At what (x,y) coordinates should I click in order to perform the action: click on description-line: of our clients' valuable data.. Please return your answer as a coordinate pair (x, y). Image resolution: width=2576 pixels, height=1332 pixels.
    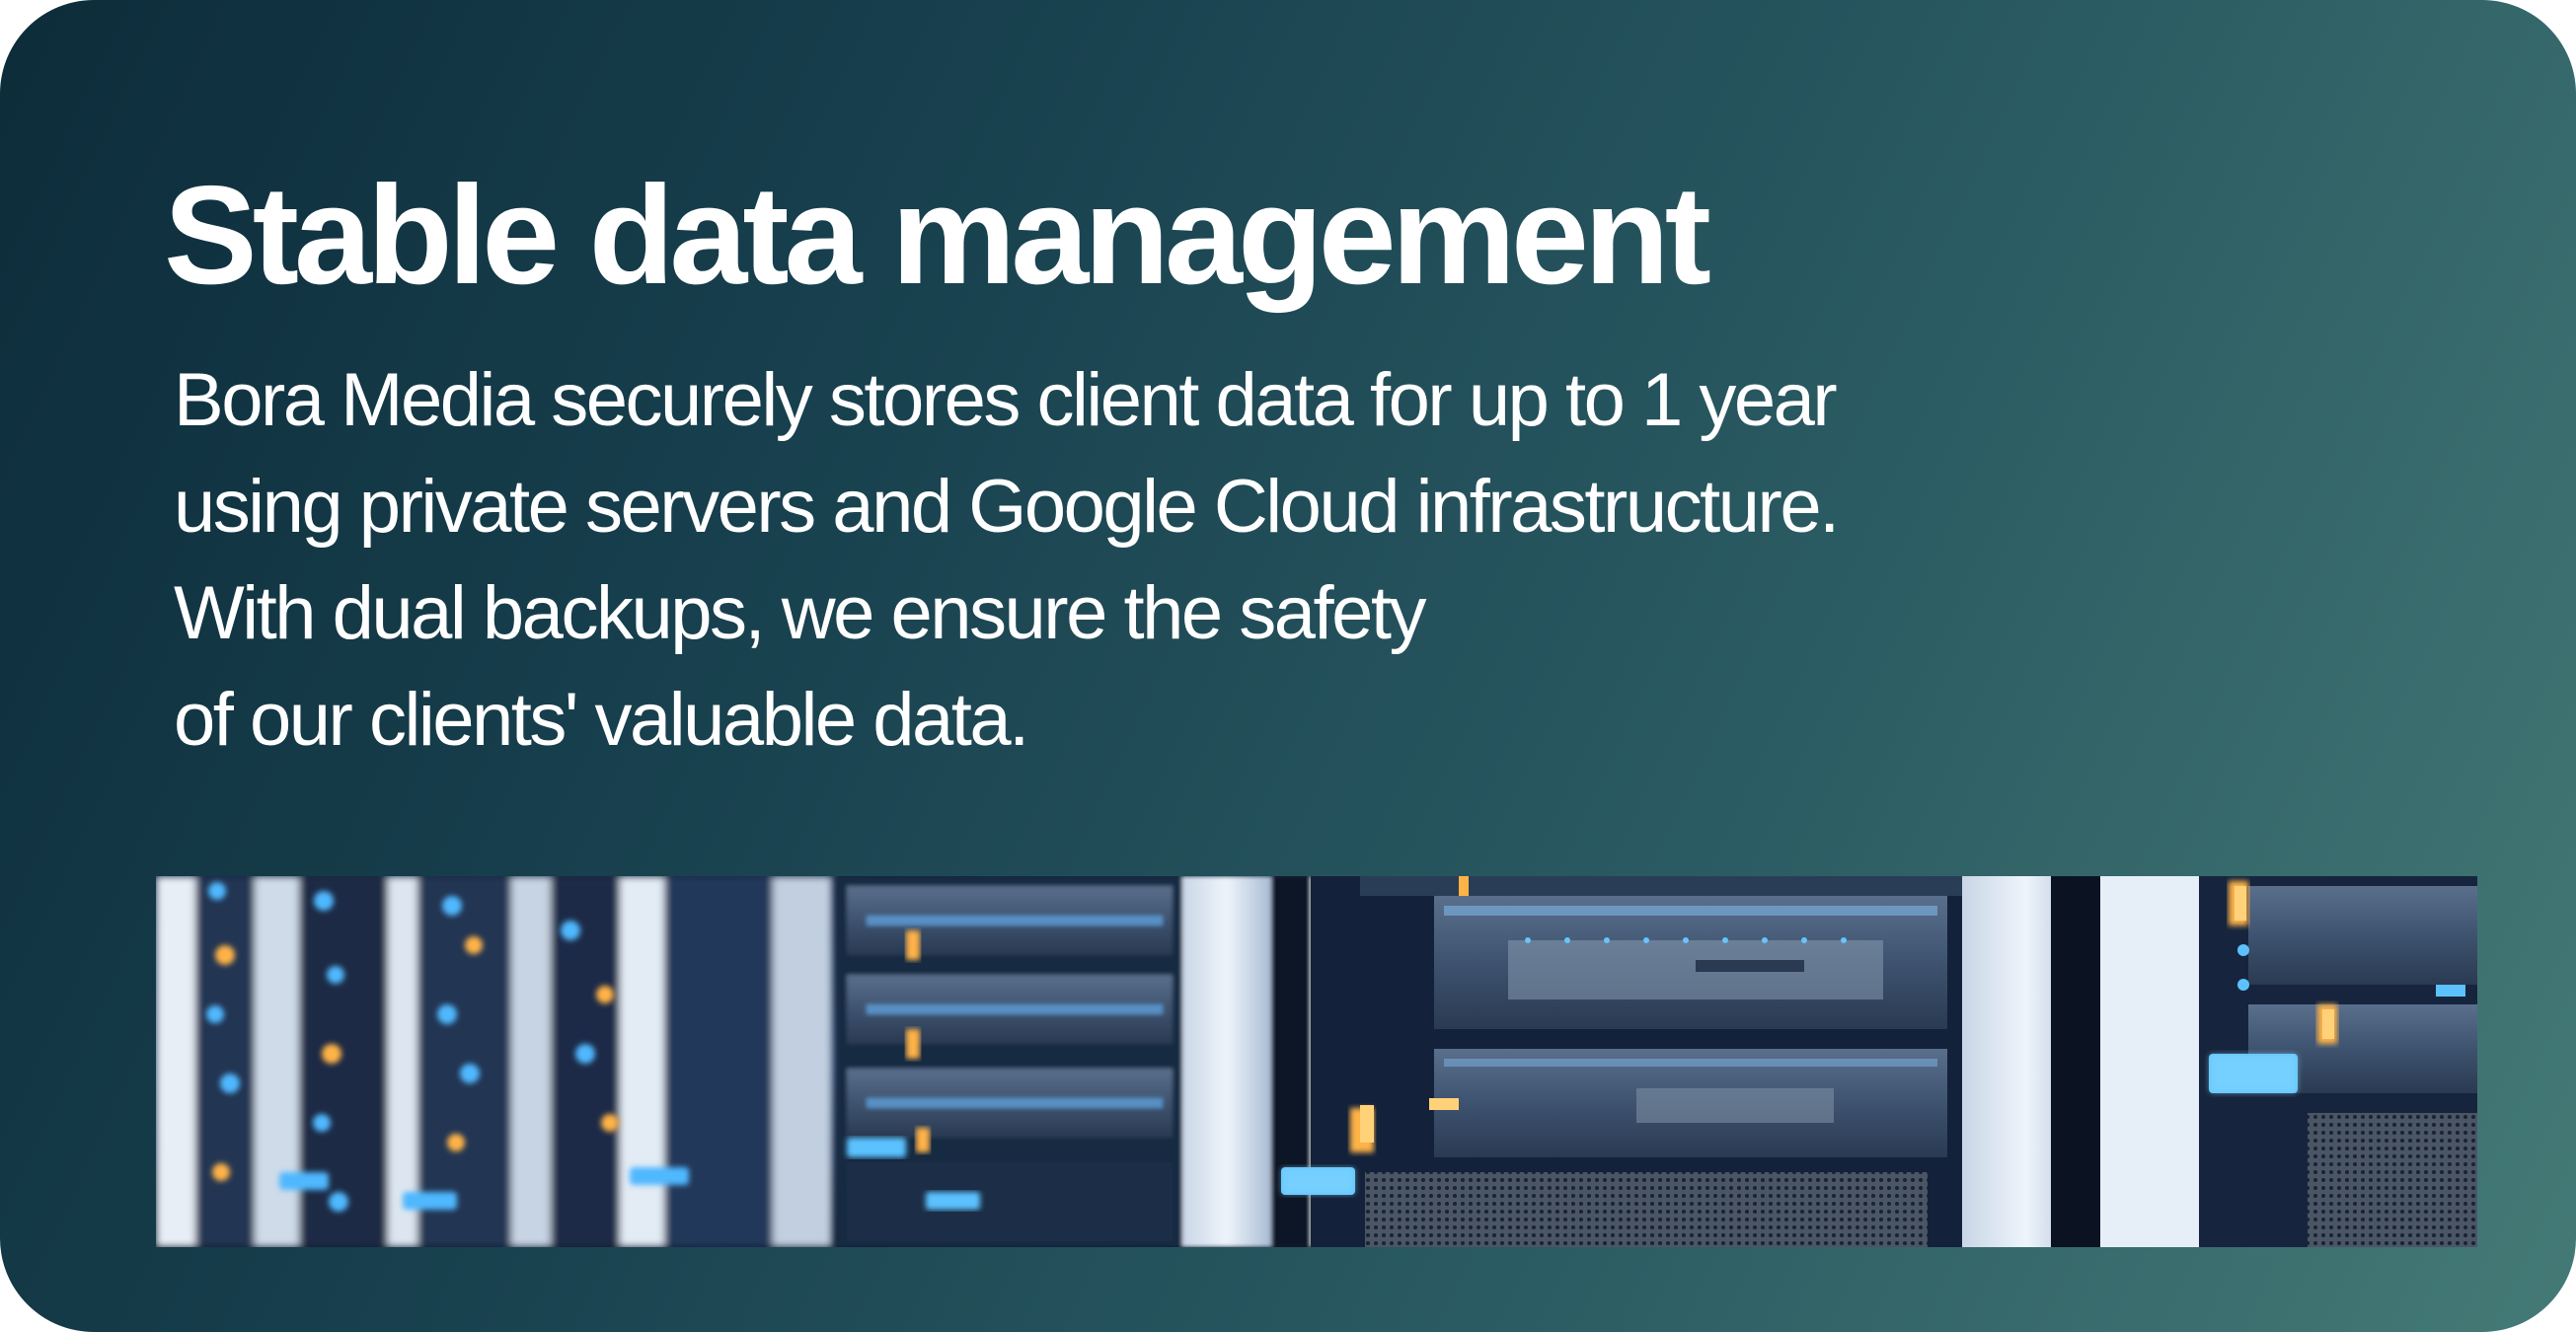
    Looking at the image, I should click on (602, 720).